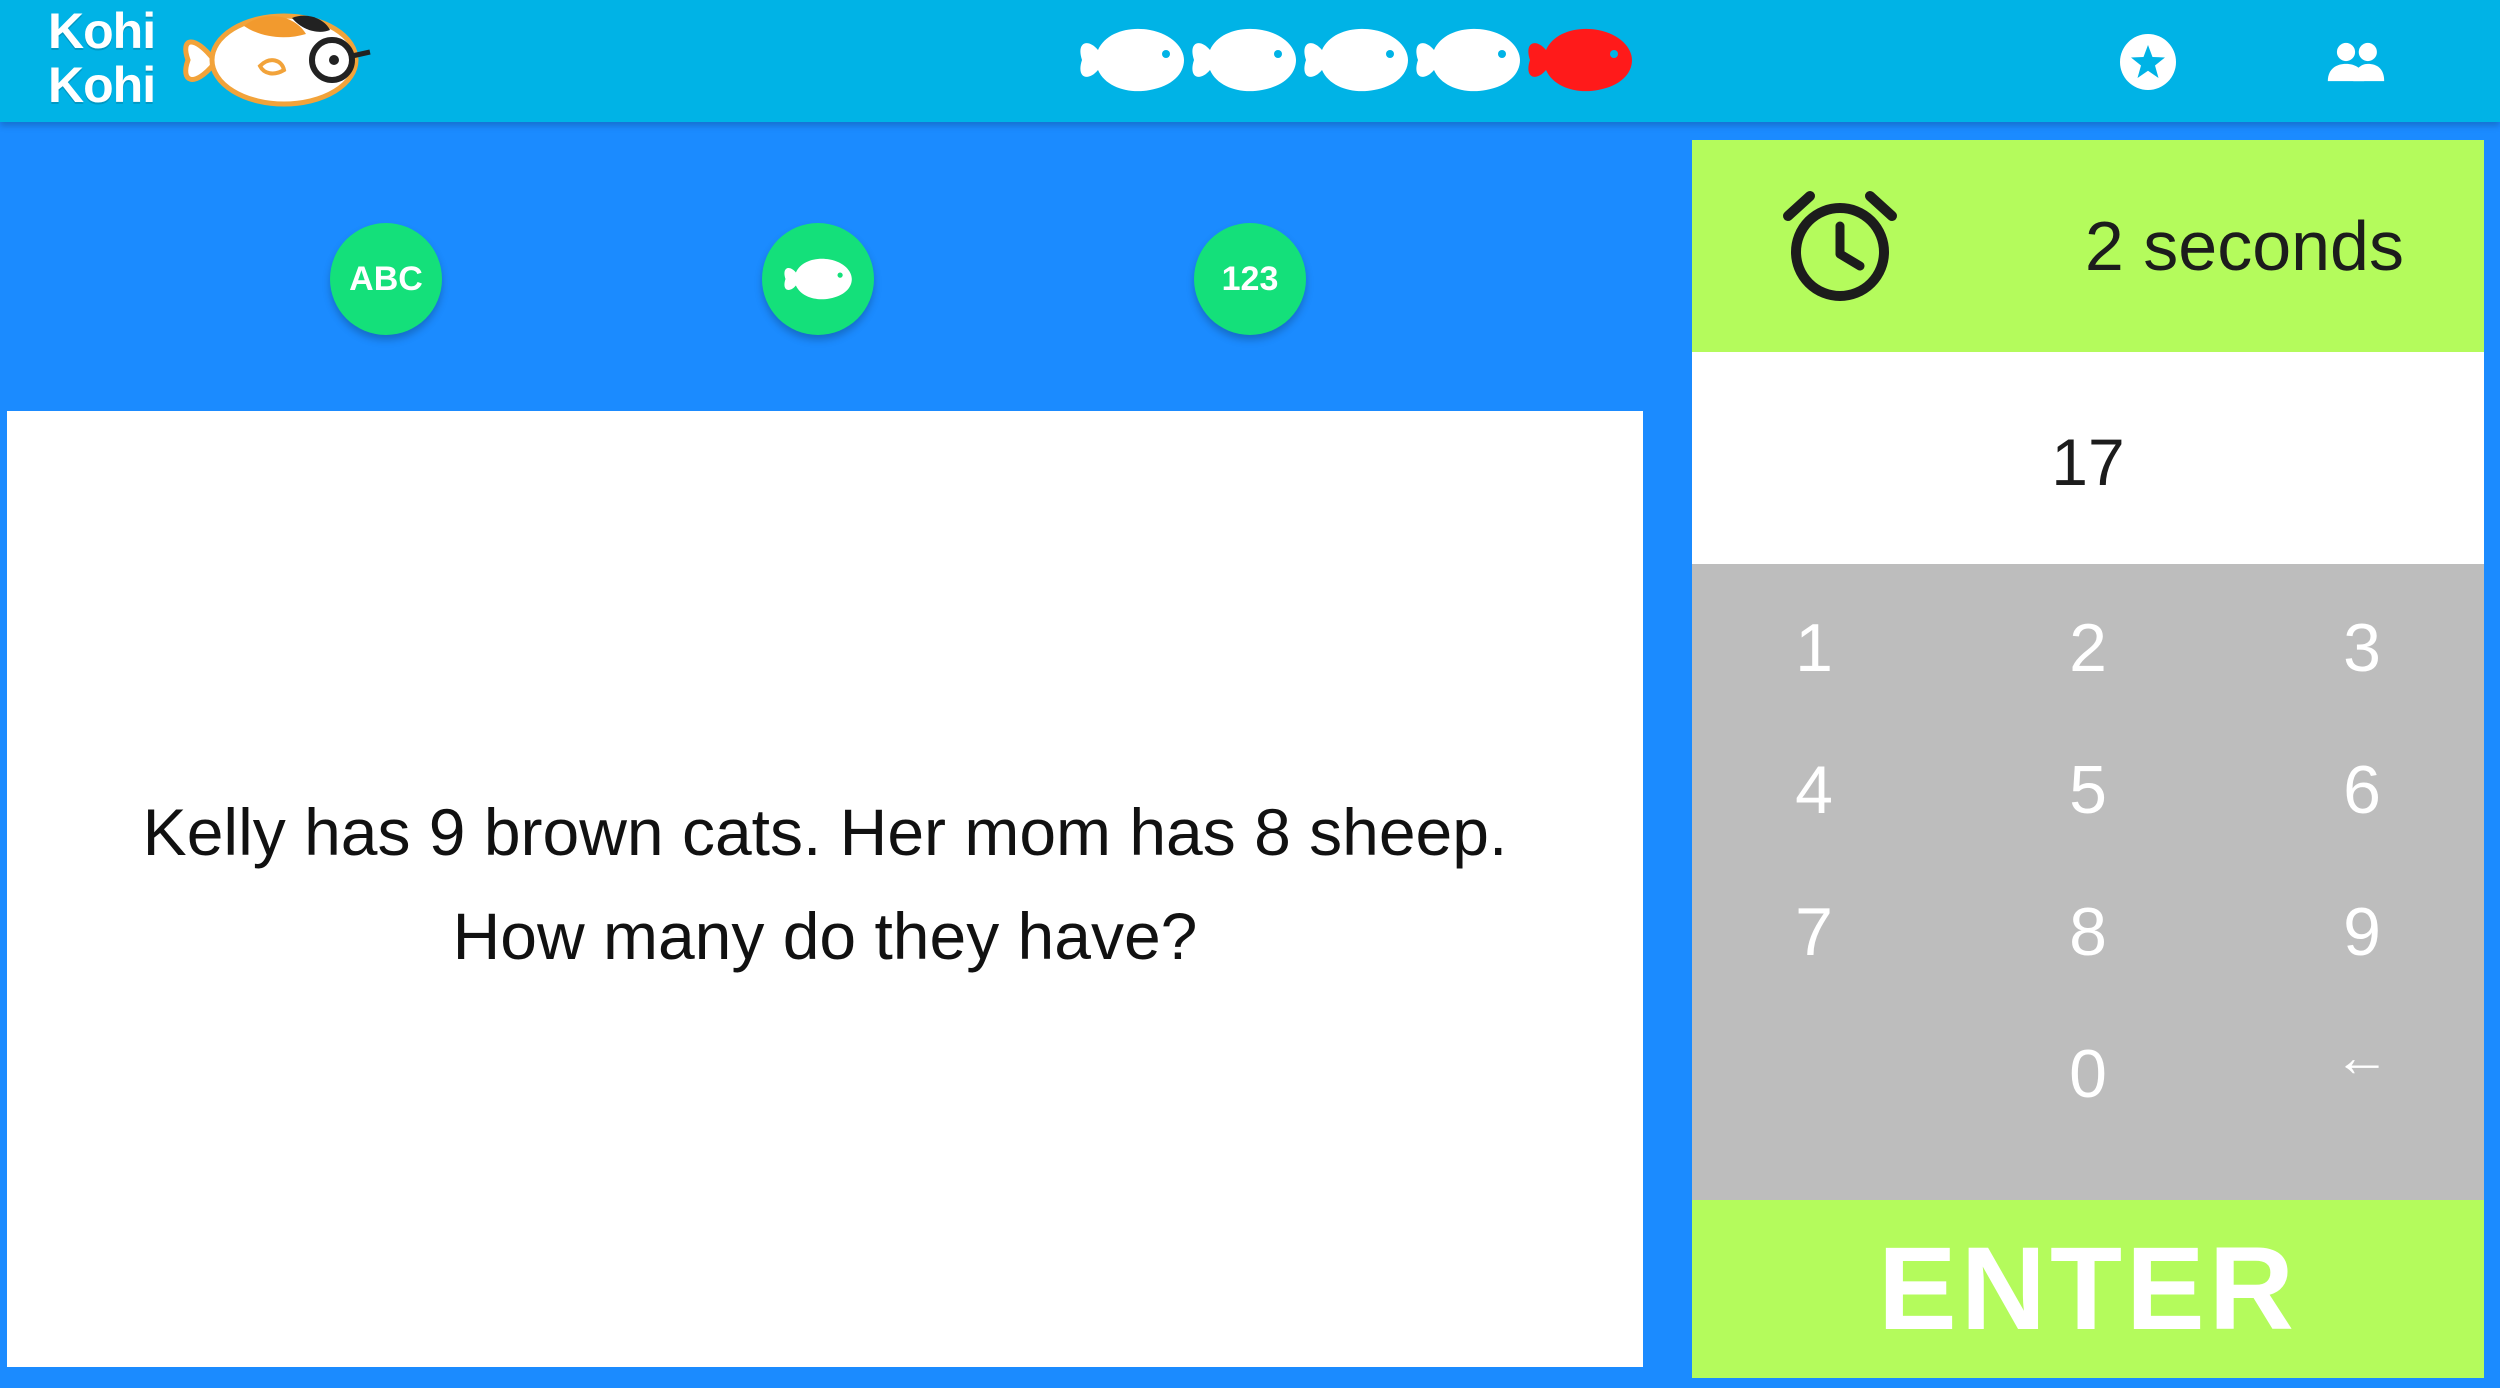  I want to click on enter-button: ENTER, so click(2088, 1289).